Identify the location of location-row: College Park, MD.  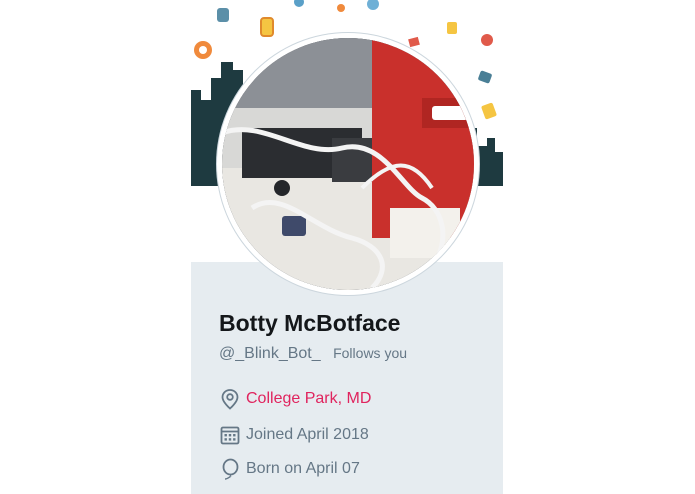
(295, 399).